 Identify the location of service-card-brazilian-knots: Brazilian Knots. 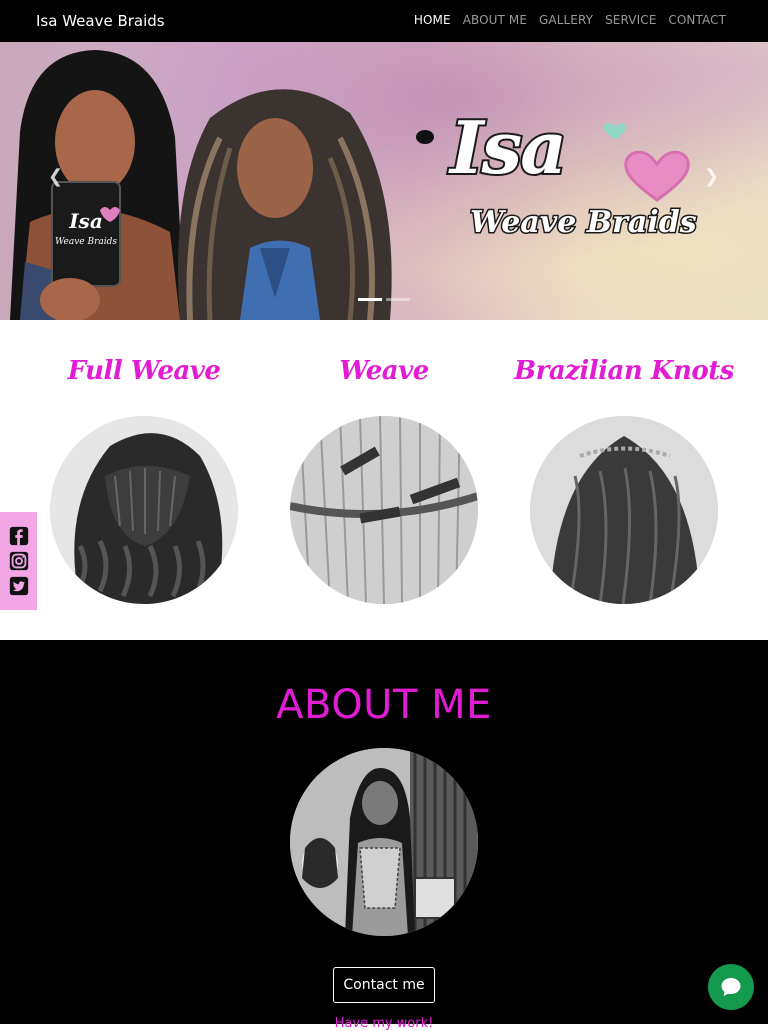
(624, 462).